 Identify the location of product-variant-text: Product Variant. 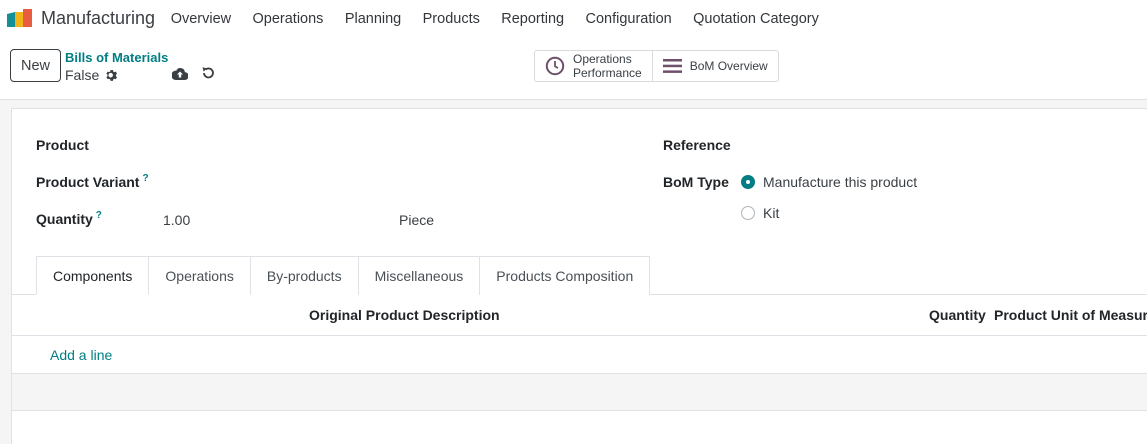
(88, 182).